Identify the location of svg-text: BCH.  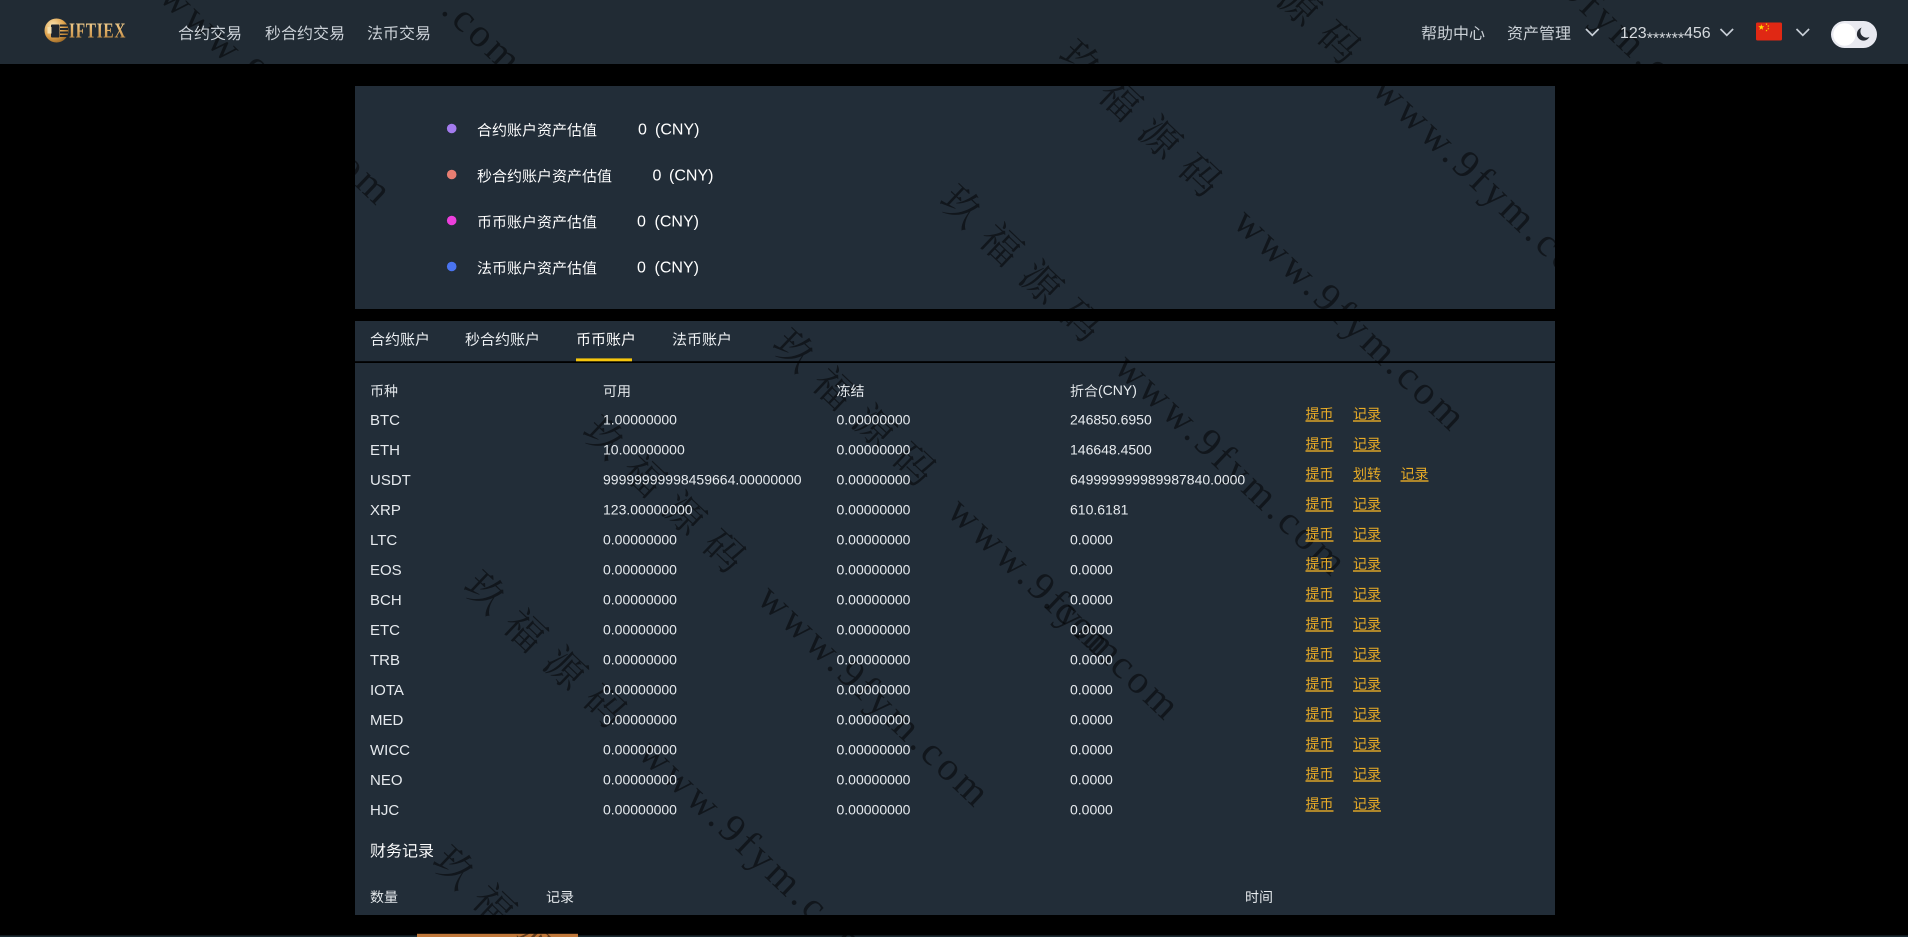
(386, 600).